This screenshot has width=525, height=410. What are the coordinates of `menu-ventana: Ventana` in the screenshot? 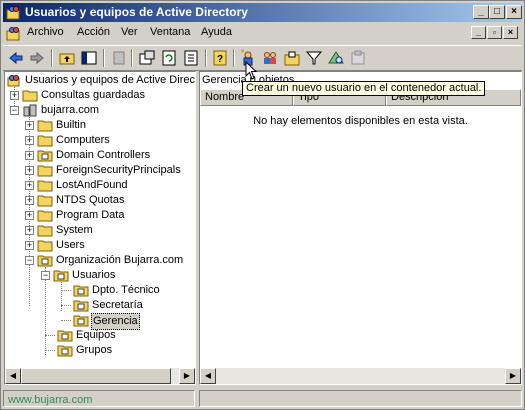 It's located at (170, 32).